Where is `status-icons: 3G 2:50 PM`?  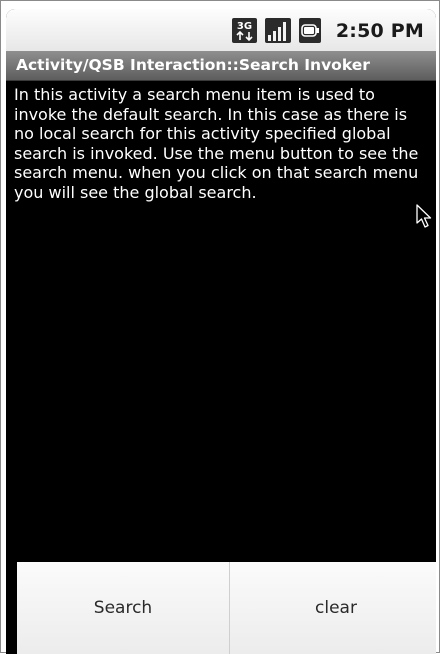
status-icons: 3G 2:50 PM is located at coordinates (327, 30).